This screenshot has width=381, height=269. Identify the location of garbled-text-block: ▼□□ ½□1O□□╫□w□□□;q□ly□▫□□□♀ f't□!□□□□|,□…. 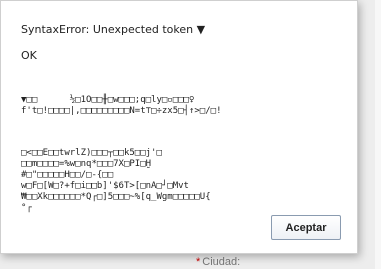
(121, 105).